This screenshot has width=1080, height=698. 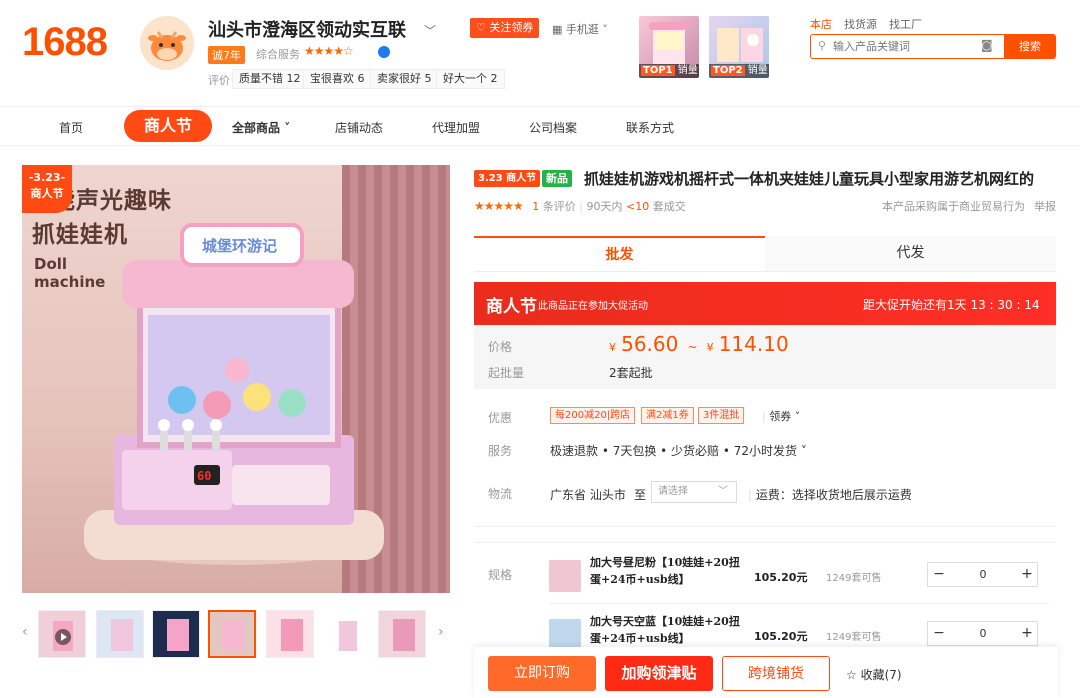 I want to click on product-title: 抓娃娃机游戏机摇杆式一体机夹娃娃儿童玩具小型家用游艺机网红的, so click(x=809, y=179).